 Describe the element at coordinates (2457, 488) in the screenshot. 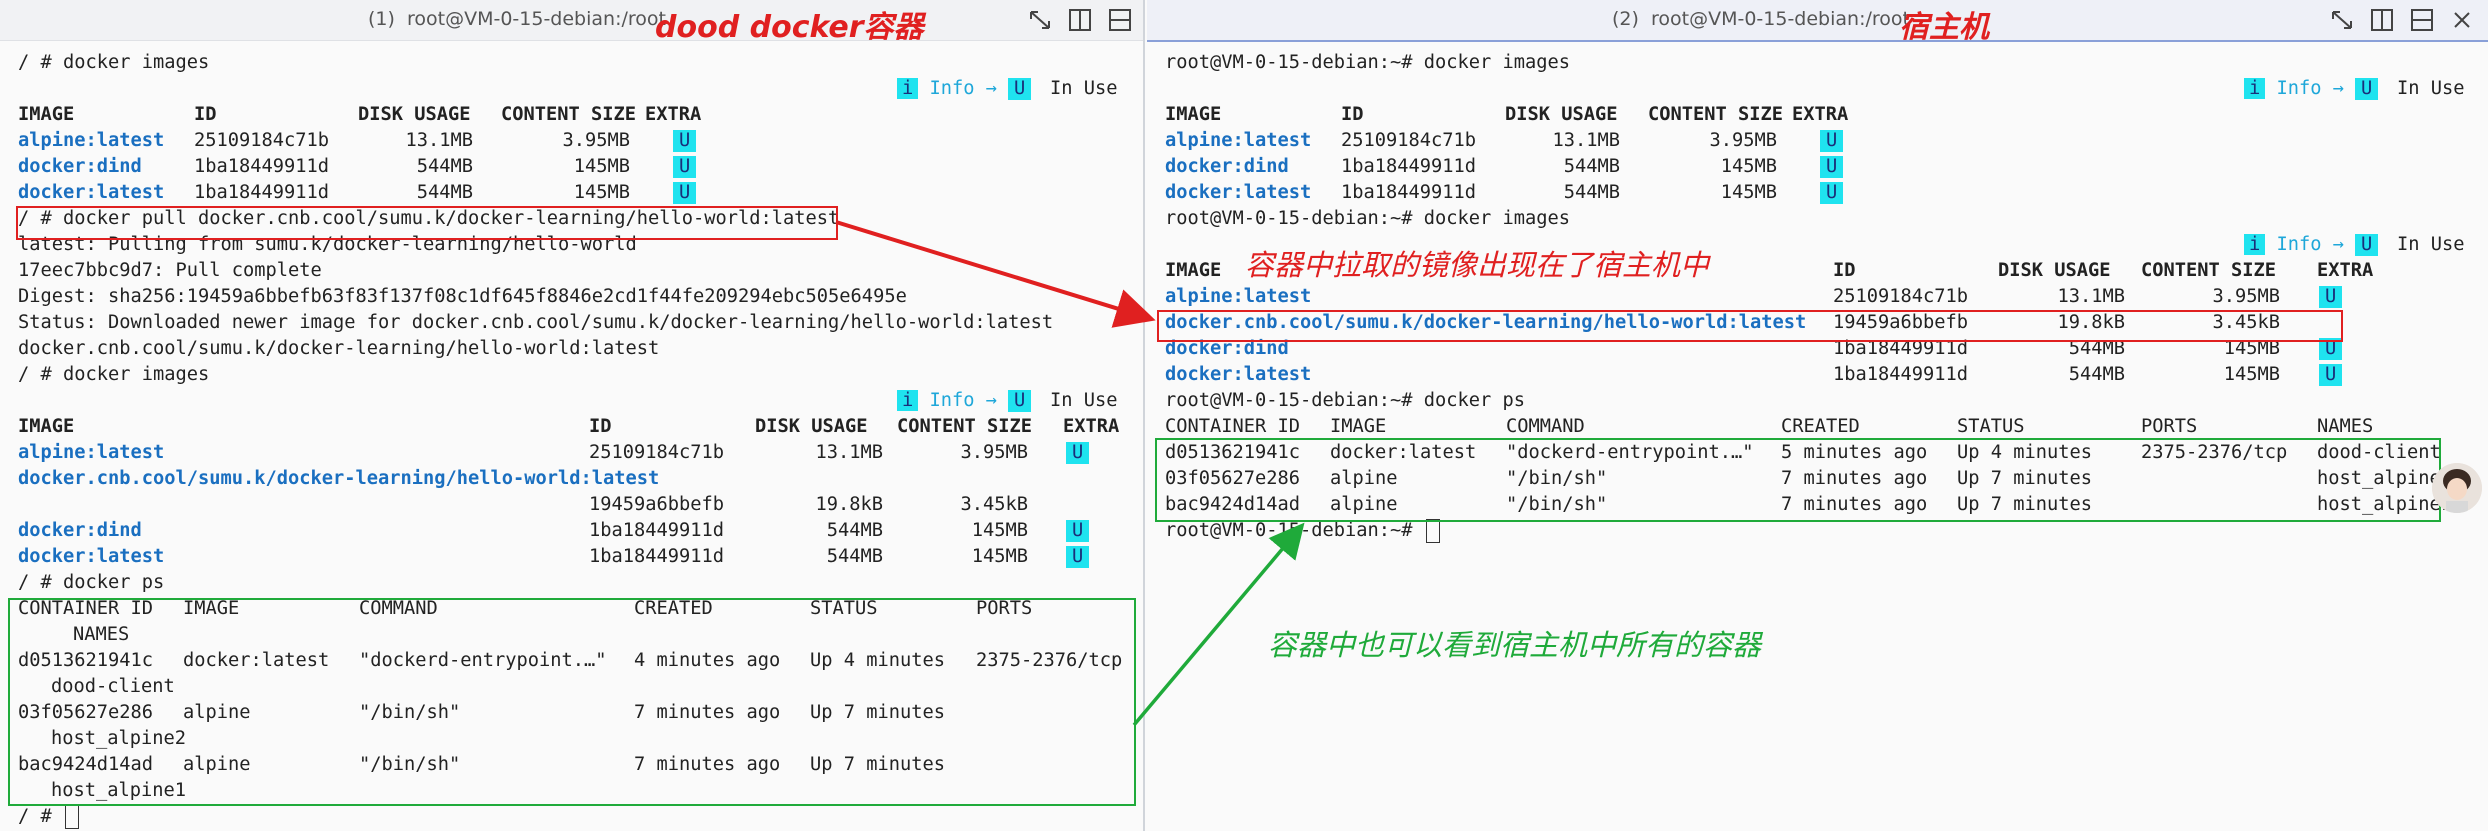

I see `avatar` at that location.